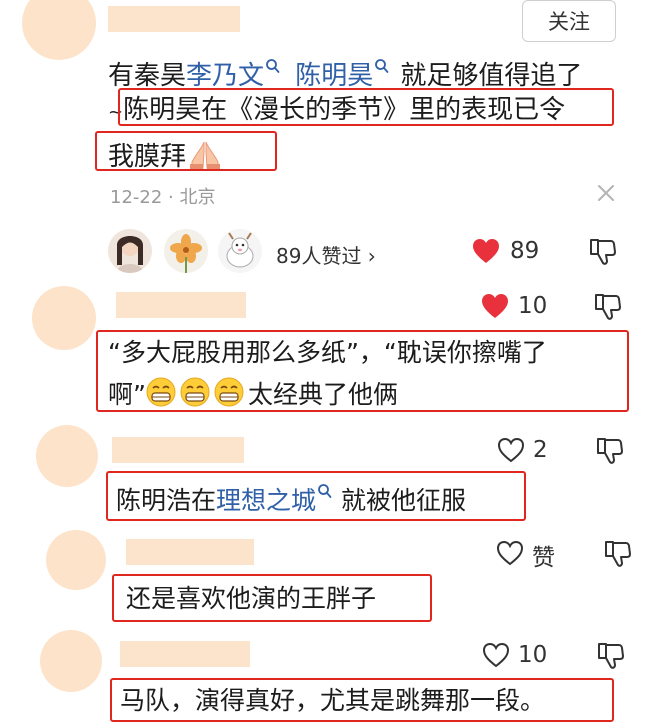  Describe the element at coordinates (606, 193) in the screenshot. I see `close-icon` at that location.